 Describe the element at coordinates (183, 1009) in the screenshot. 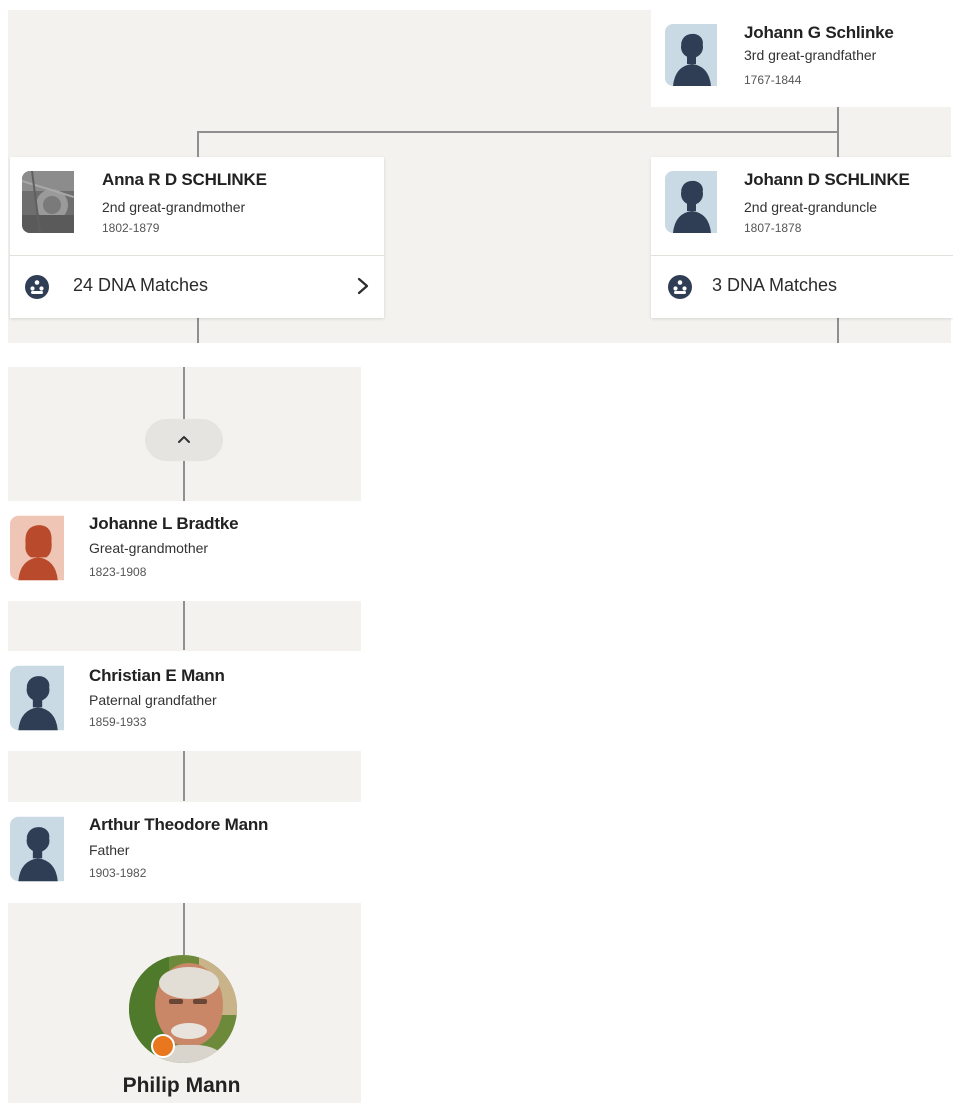

I see `profile-photo` at that location.